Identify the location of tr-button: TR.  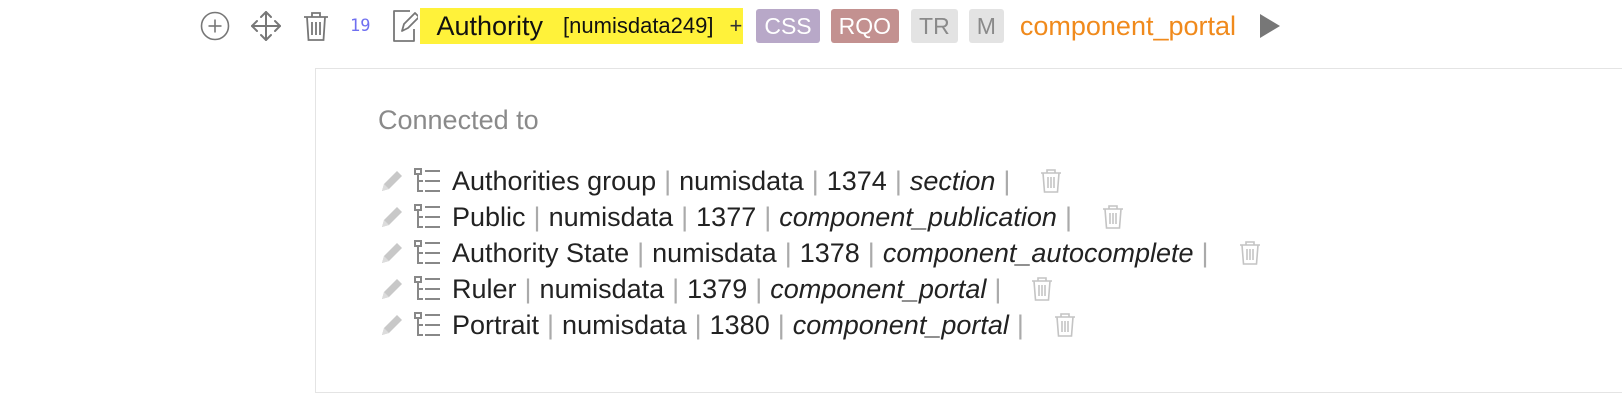
(934, 26).